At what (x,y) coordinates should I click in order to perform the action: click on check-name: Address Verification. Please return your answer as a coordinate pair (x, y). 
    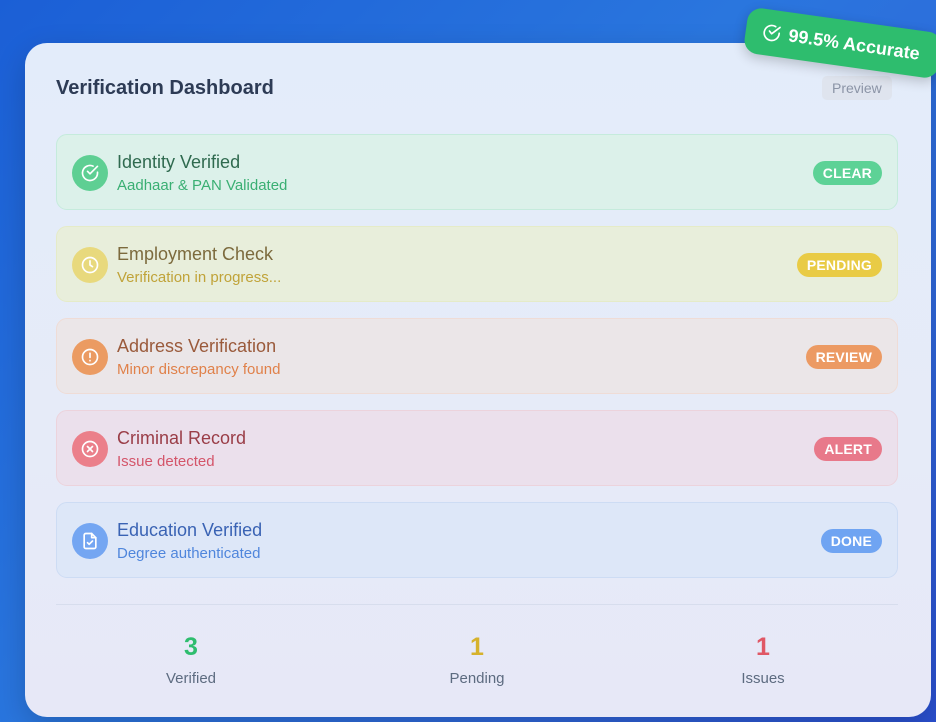
    Looking at the image, I should click on (197, 346).